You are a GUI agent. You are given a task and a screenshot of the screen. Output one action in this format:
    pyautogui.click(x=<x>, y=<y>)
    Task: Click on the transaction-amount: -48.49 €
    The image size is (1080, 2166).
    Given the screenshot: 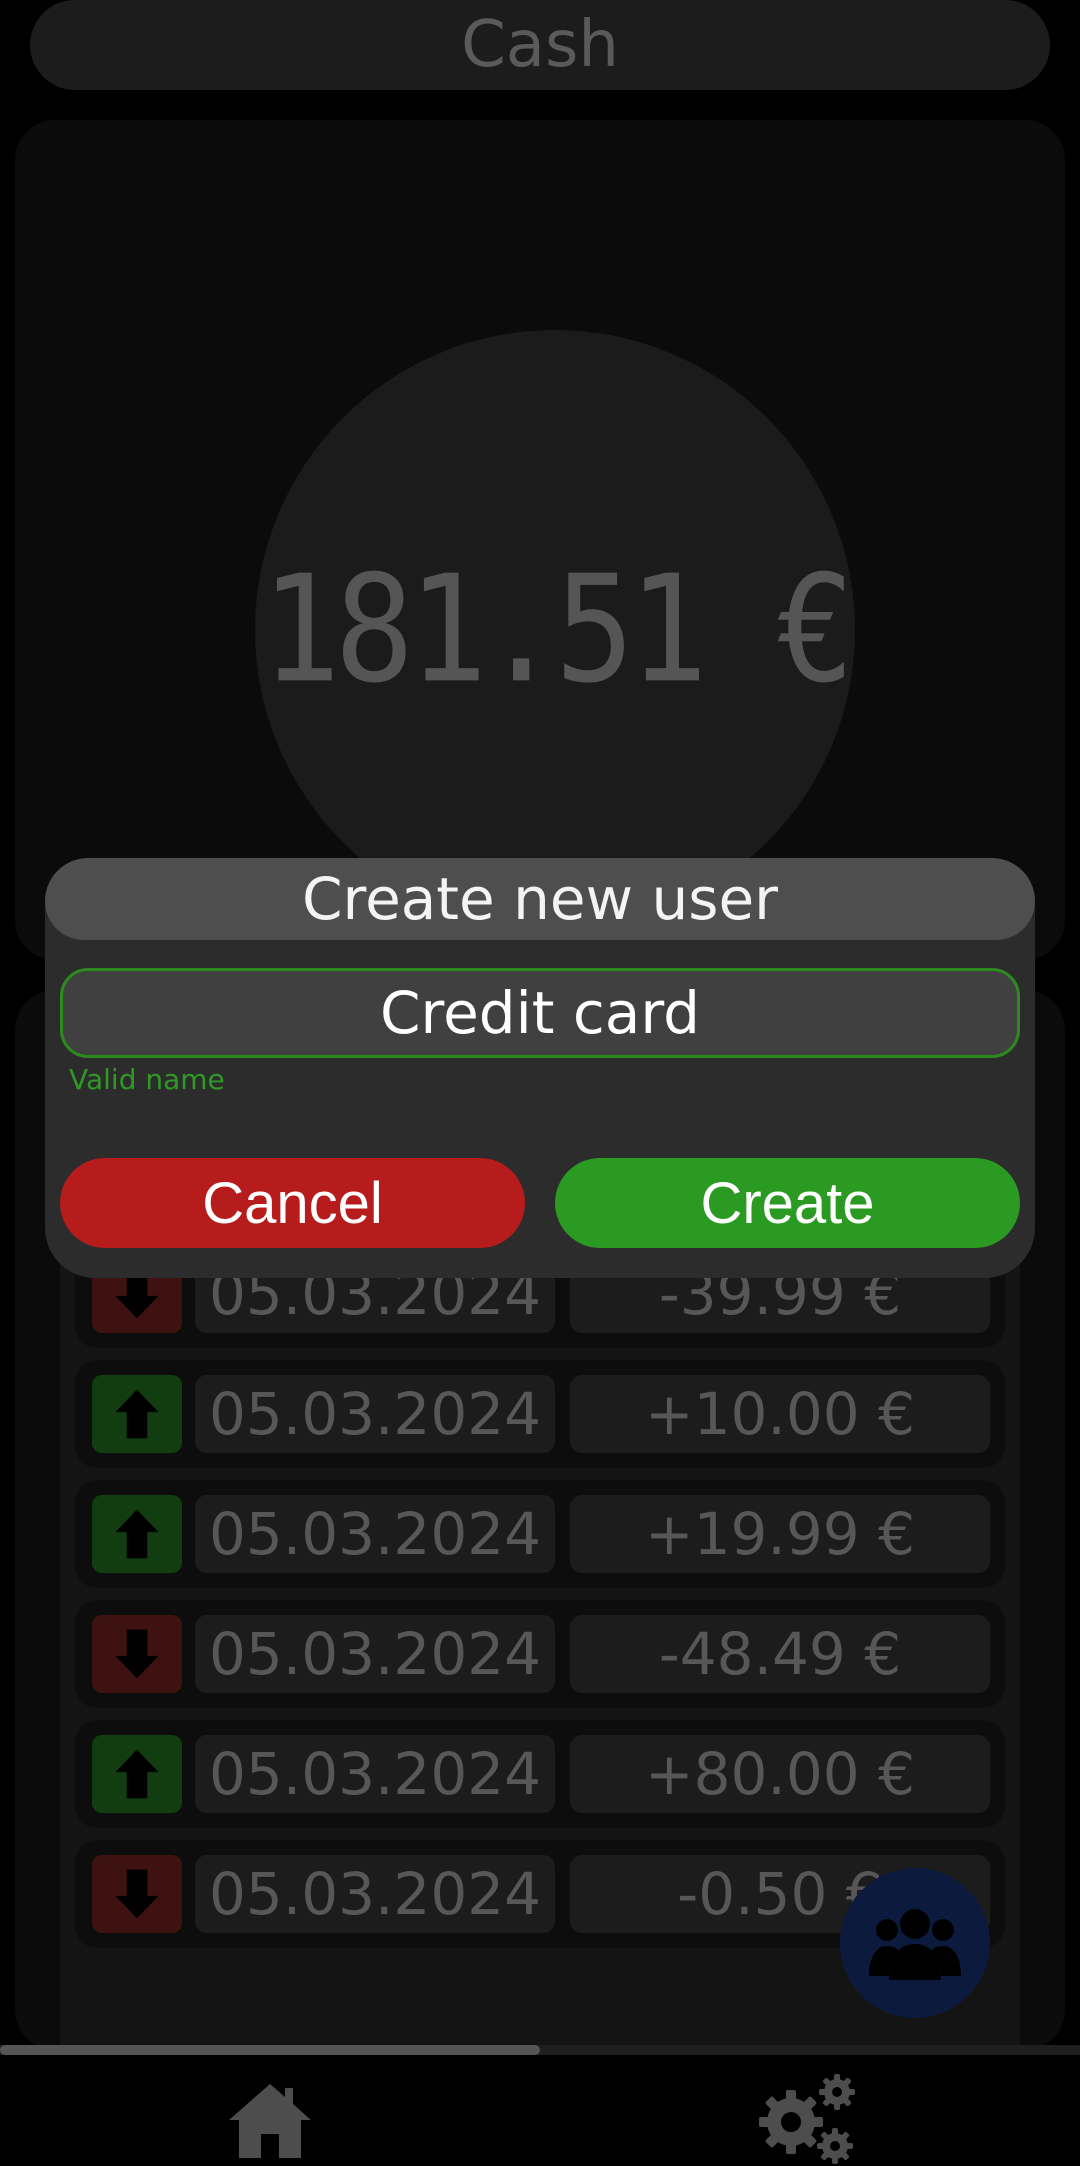 What is the action you would take?
    pyautogui.click(x=780, y=1654)
    